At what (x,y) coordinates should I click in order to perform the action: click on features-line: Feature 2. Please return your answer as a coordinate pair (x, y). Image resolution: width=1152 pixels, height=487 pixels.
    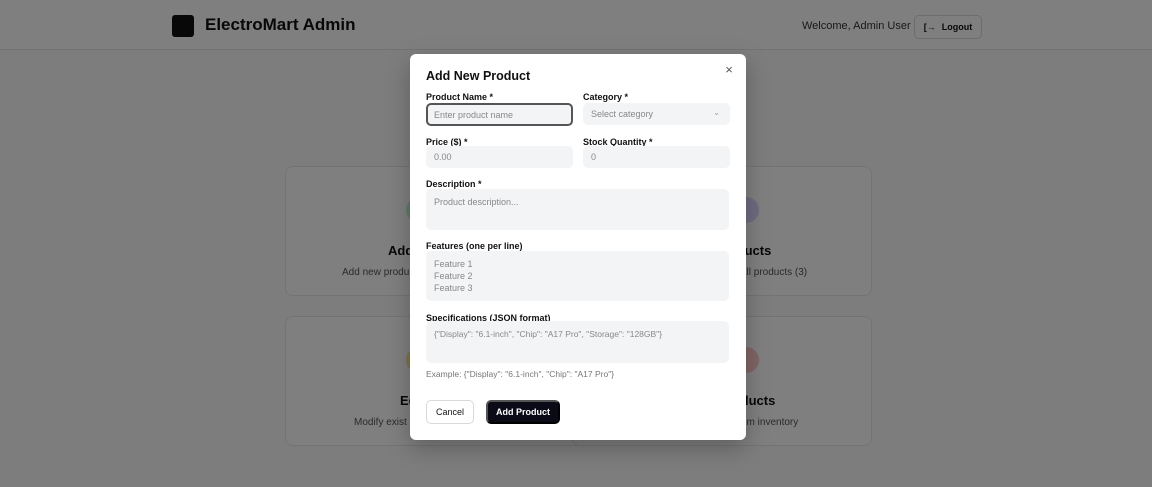
    Looking at the image, I should click on (453, 276).